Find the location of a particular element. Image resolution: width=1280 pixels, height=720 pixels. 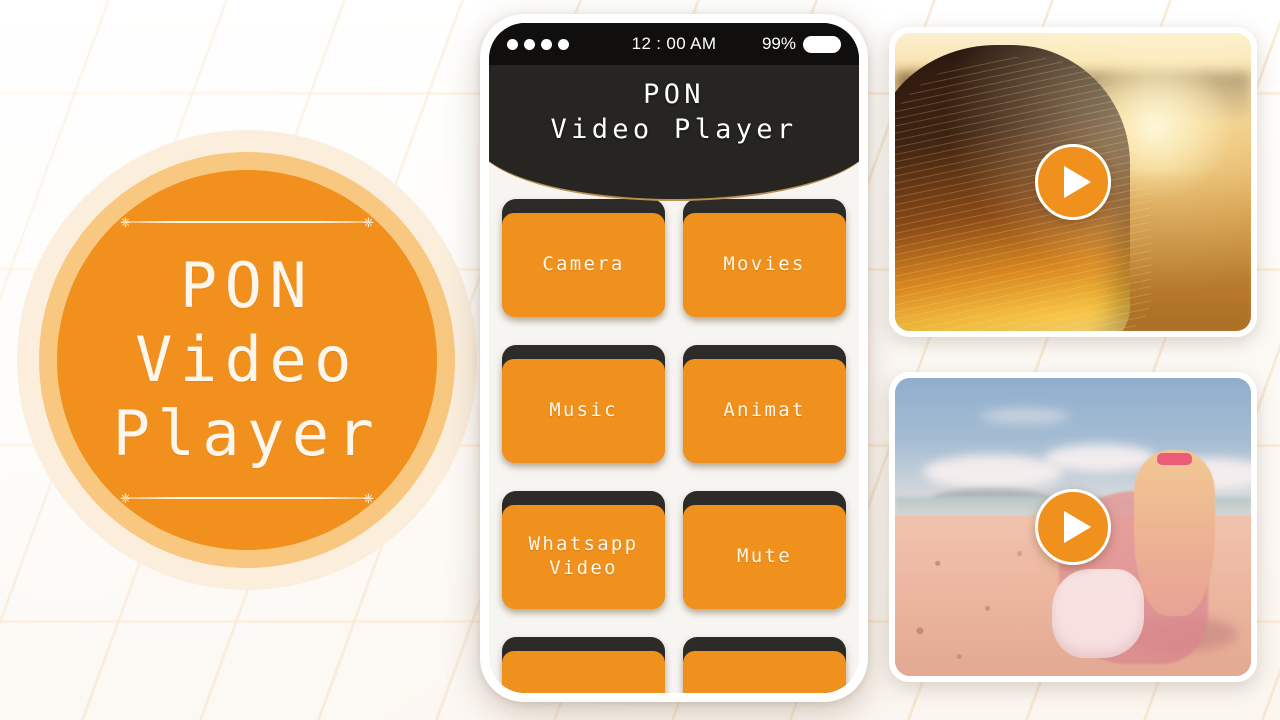

tile-face-camera: Camera is located at coordinates (583, 265).